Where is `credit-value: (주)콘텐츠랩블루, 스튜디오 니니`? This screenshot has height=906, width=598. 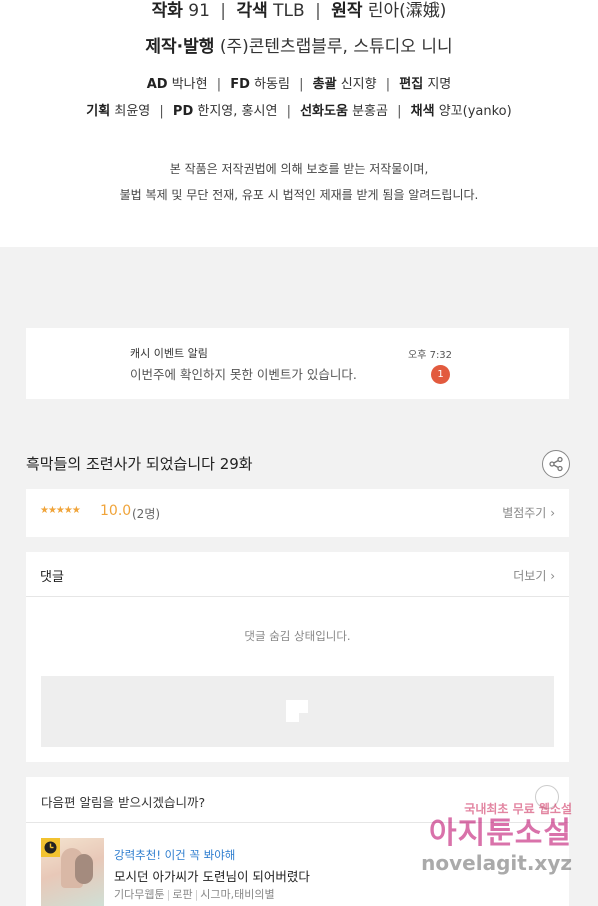 credit-value: (주)콘텐츠랩블루, 스튜디오 니니 is located at coordinates (336, 47).